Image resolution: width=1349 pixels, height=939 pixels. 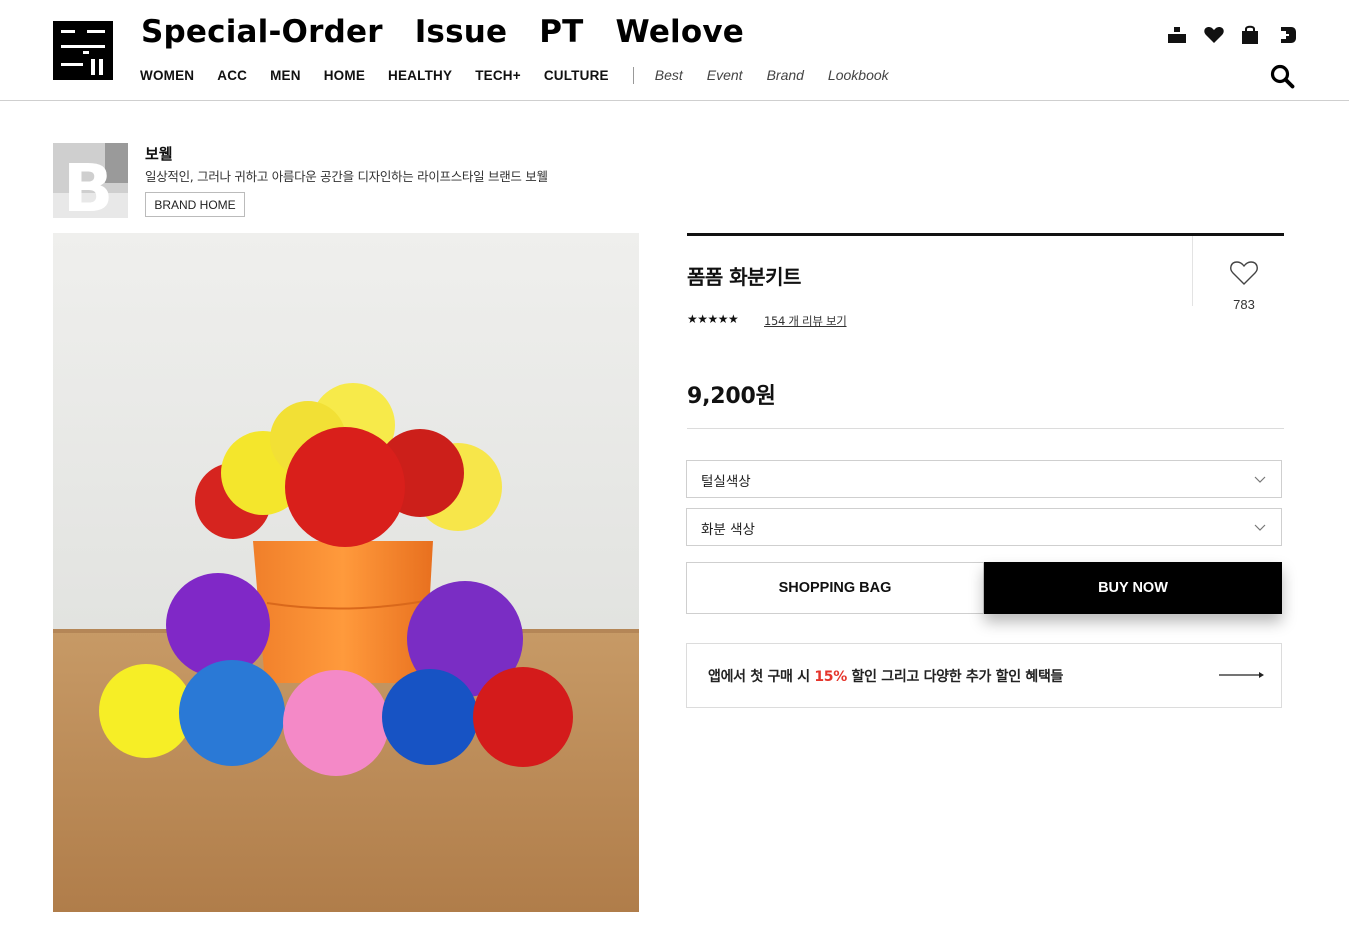 I want to click on product-price: 9,200원, so click(x=731, y=396).